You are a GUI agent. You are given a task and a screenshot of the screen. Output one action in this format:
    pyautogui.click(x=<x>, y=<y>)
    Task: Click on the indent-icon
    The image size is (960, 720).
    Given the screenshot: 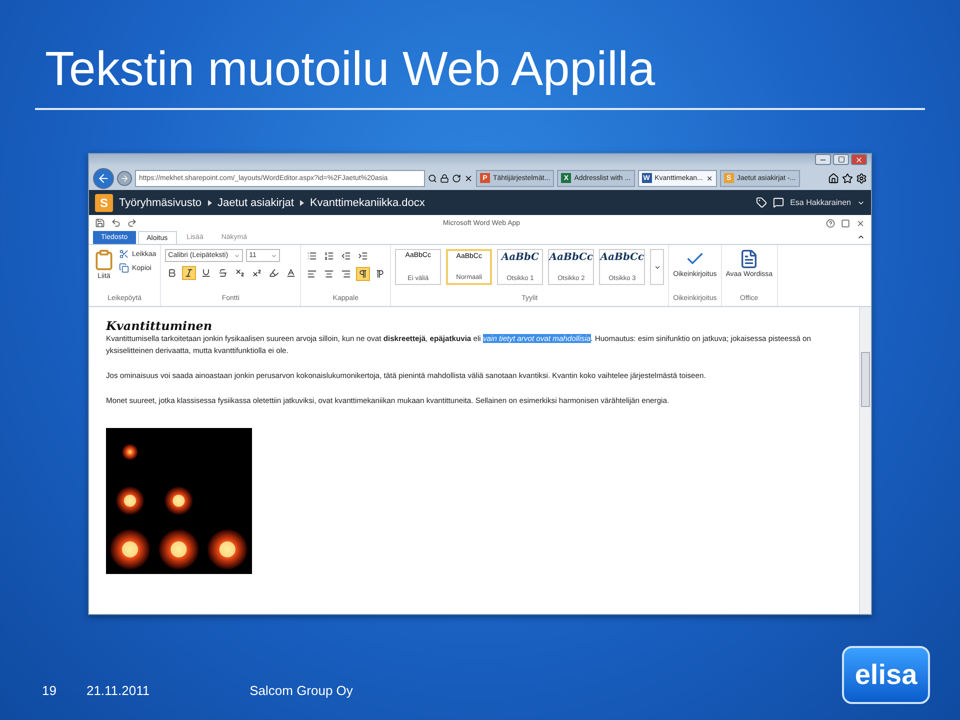 What is the action you would take?
    pyautogui.click(x=363, y=256)
    